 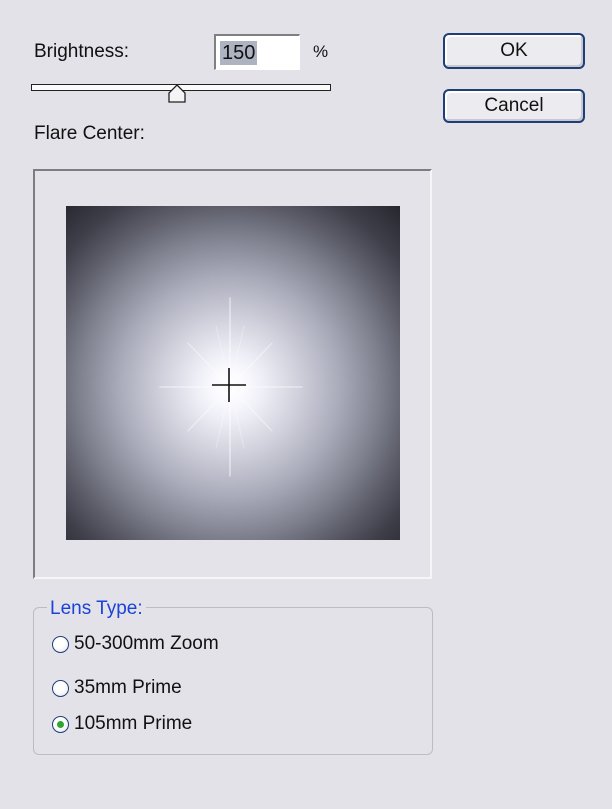 I want to click on lens-option-35mm-prime: 35mm Prime, so click(x=117, y=688).